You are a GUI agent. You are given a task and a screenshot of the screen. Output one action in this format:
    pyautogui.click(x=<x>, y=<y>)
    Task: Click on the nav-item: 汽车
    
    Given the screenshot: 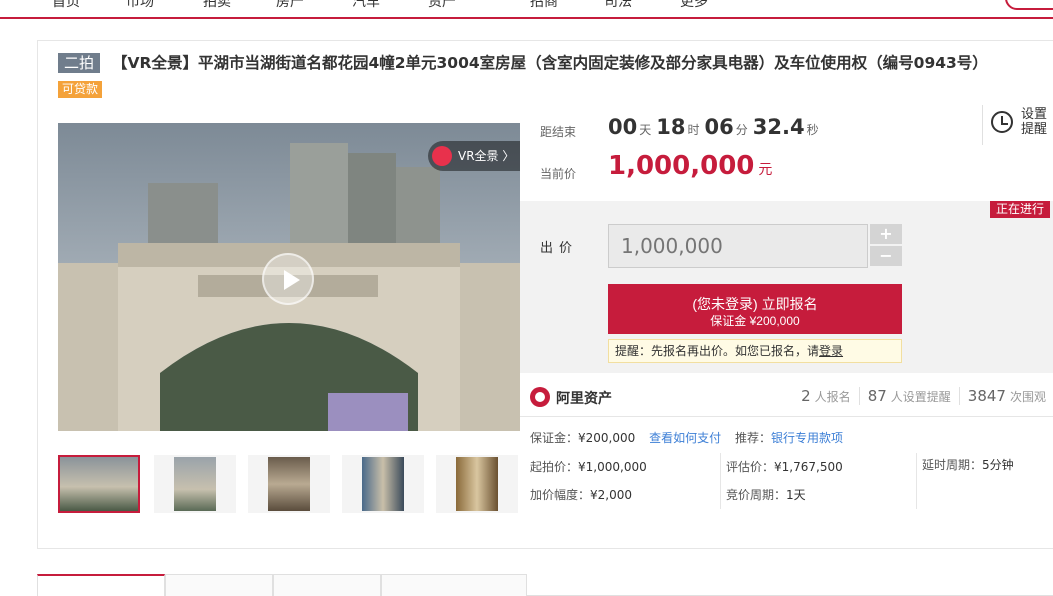 What is the action you would take?
    pyautogui.click(x=366, y=5)
    